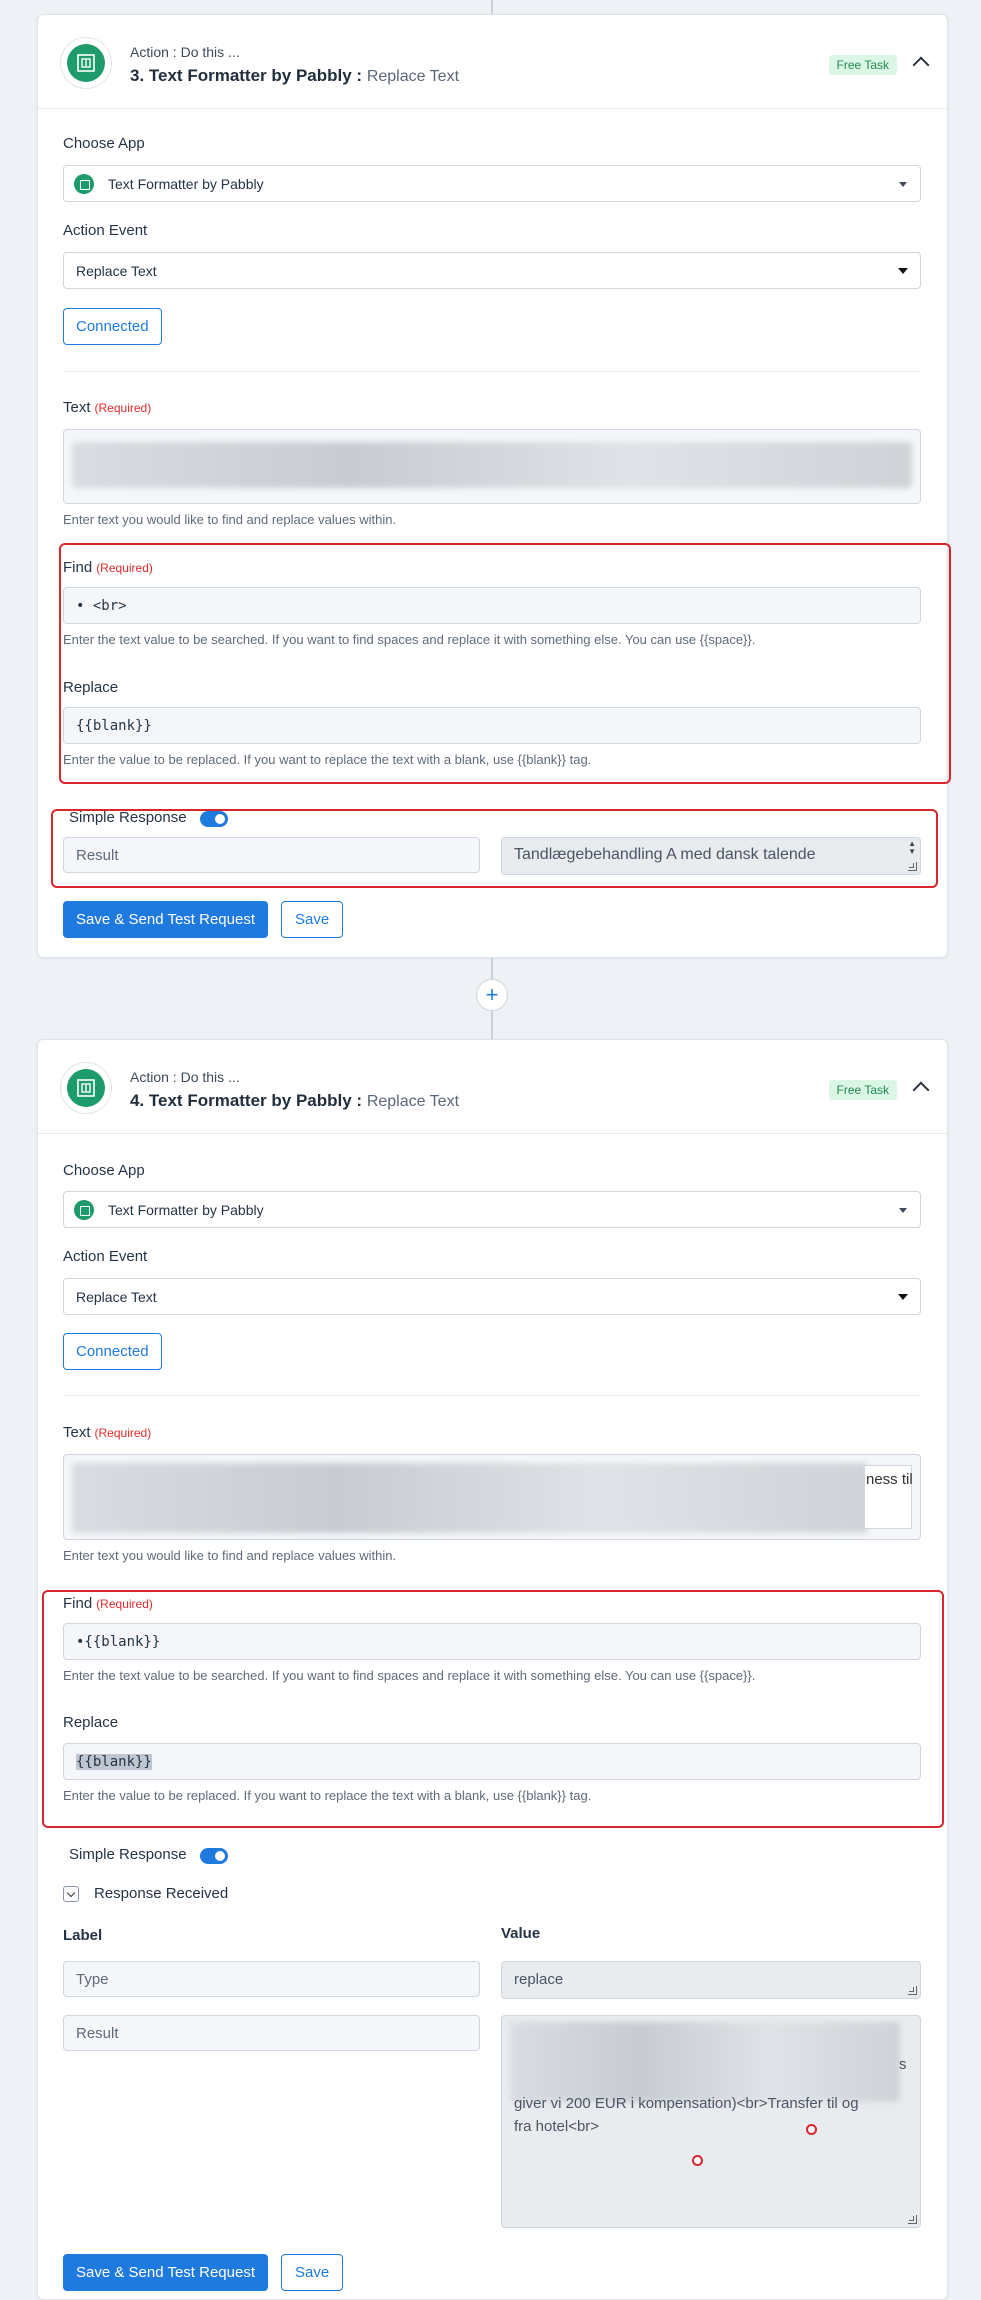 The image size is (981, 2300). Describe the element at coordinates (492, 7) in the screenshot. I see `connector-line-top` at that location.